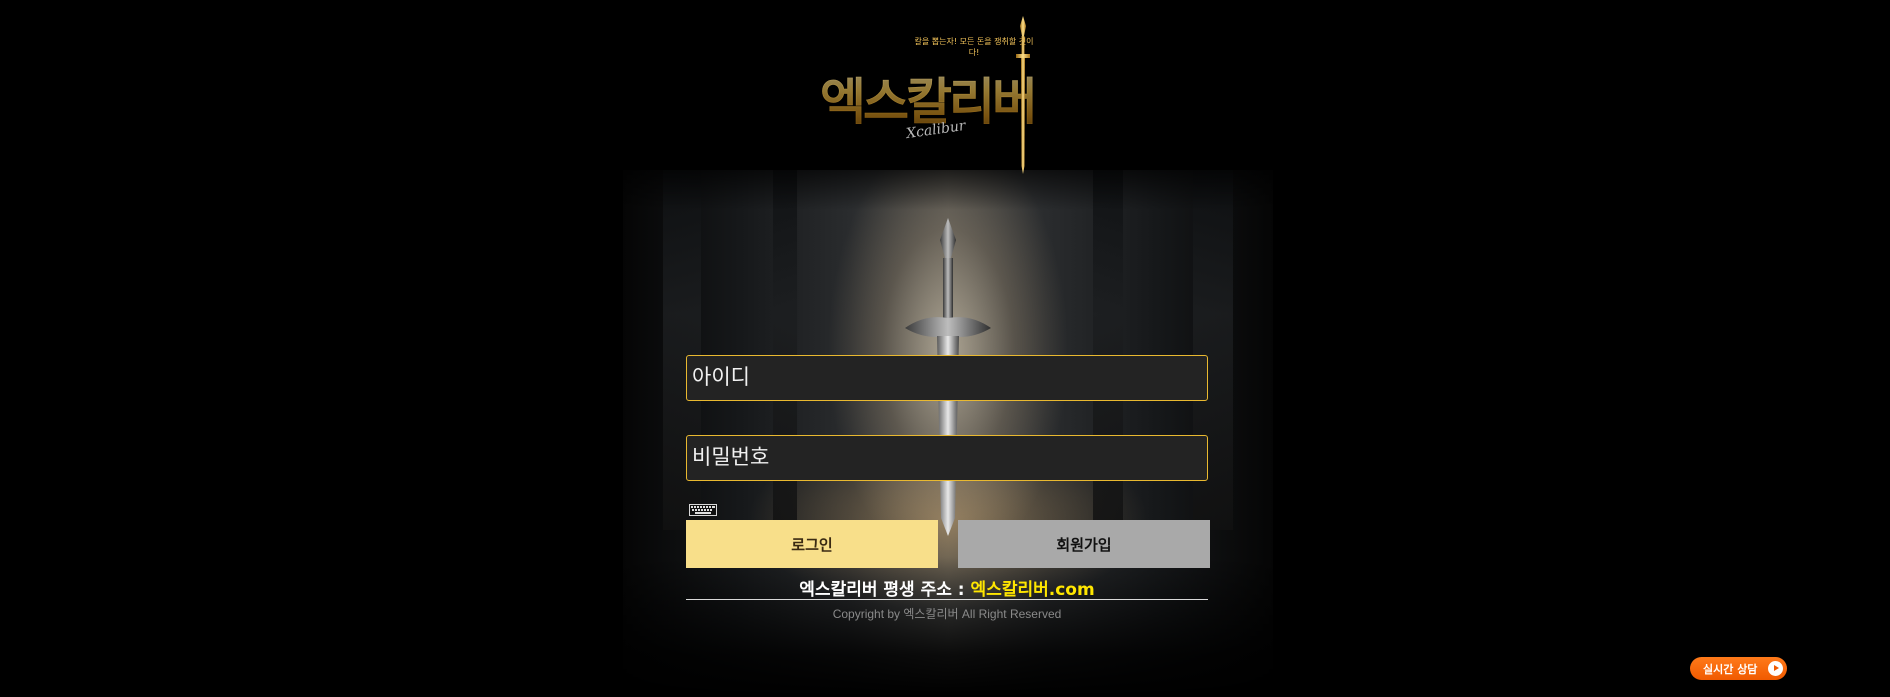 The height and width of the screenshot is (697, 1890). What do you see at coordinates (1775, 668) in the screenshot?
I see `play-arrow-icon` at bounding box center [1775, 668].